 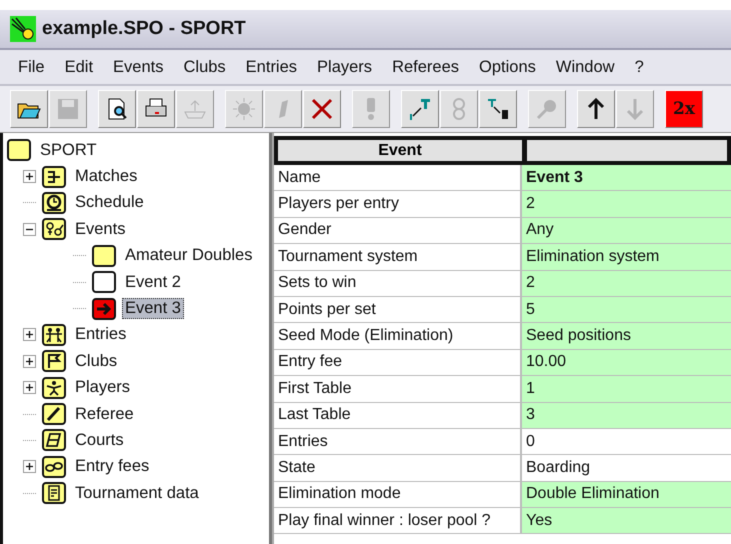 I want to click on tree-item: SPORT, so click(x=68, y=150).